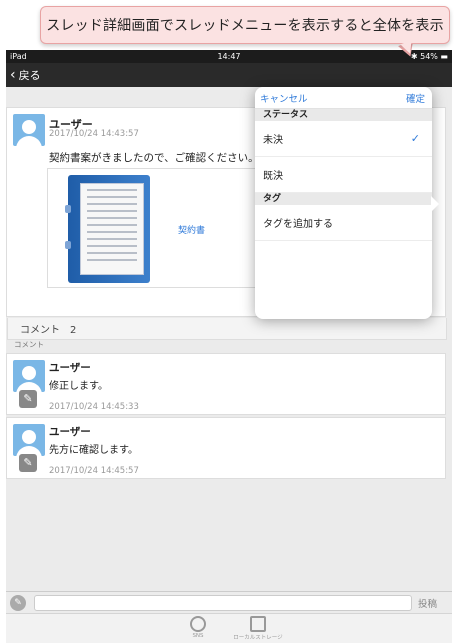 The height and width of the screenshot is (643, 458). I want to click on callout-text: スレッド詳細画面でスレッドメニューを表示すると全体を表示, so click(245, 26).